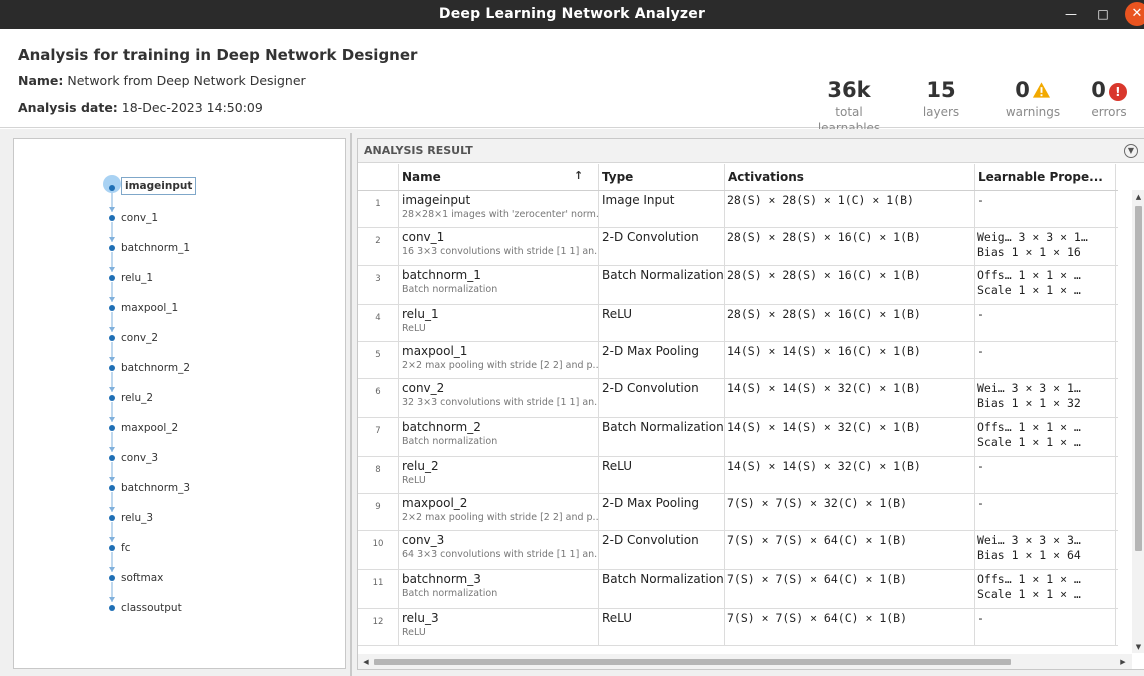  Describe the element at coordinates (499, 177) in the screenshot. I see `header-name: Name ↑` at that location.